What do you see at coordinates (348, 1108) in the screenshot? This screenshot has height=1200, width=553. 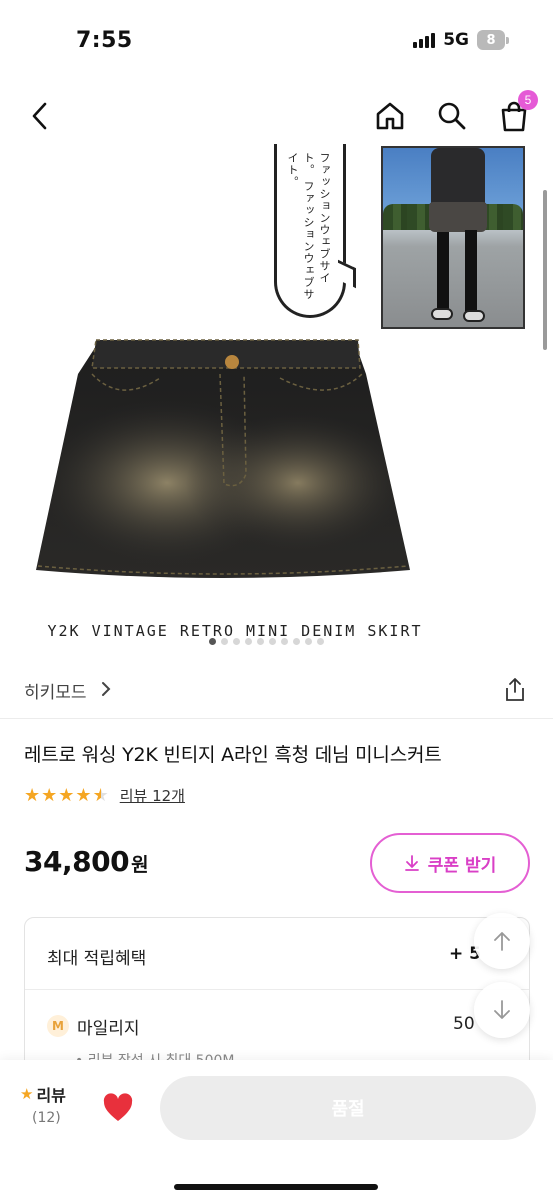 I see `soldout-button: 품절` at bounding box center [348, 1108].